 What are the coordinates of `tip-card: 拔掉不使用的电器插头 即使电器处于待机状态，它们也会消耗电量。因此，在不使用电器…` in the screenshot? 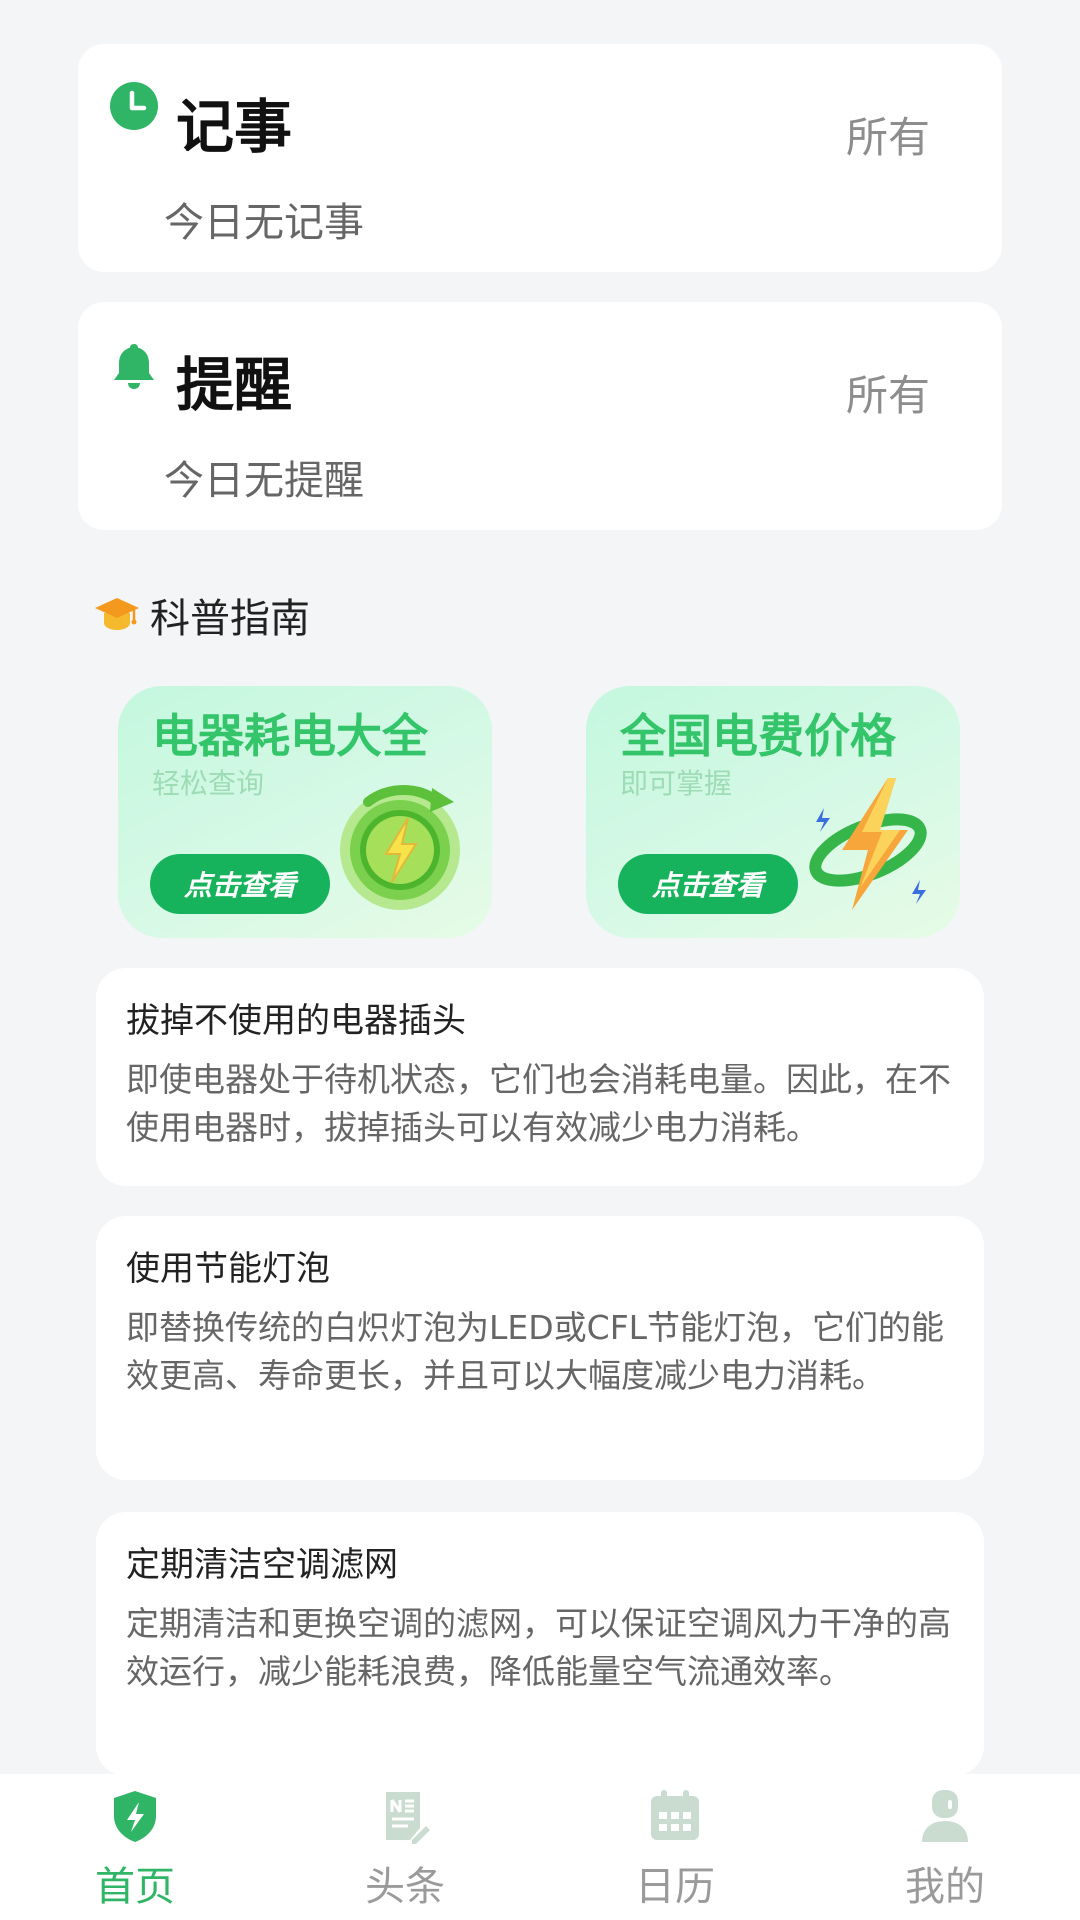 It's located at (540, 1077).